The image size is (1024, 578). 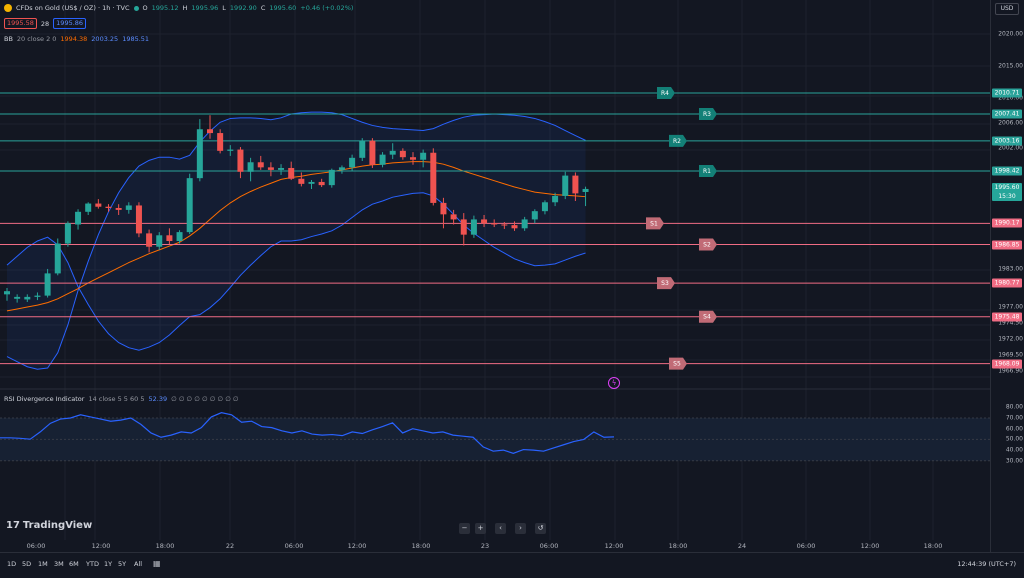 I want to click on scroll-left-button: ‹, so click(x=500, y=528).